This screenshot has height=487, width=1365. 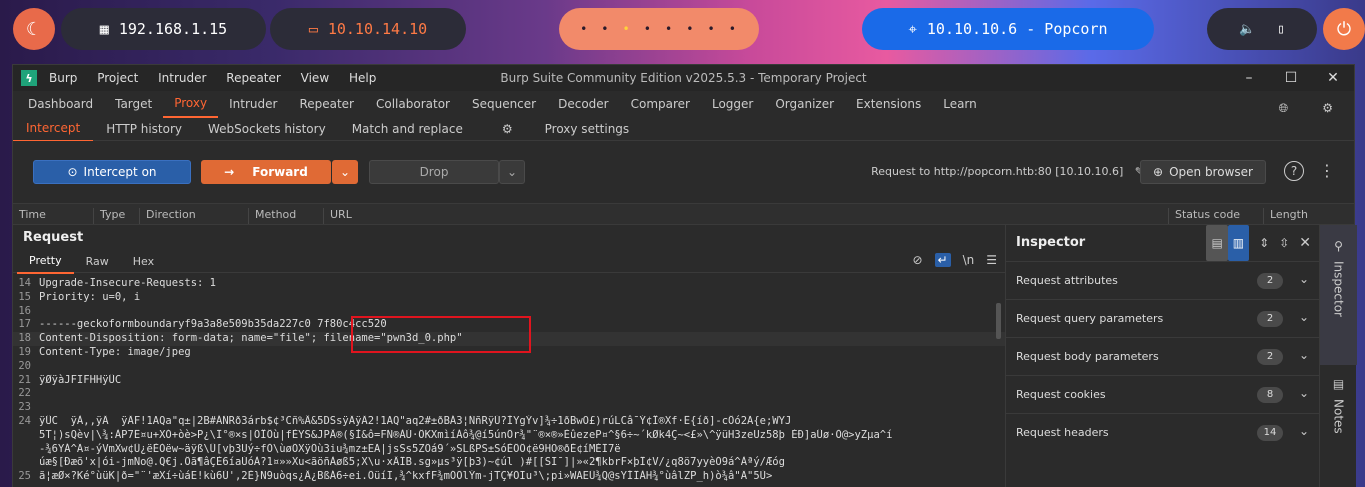 I want to click on menu-help: Help, so click(x=362, y=78).